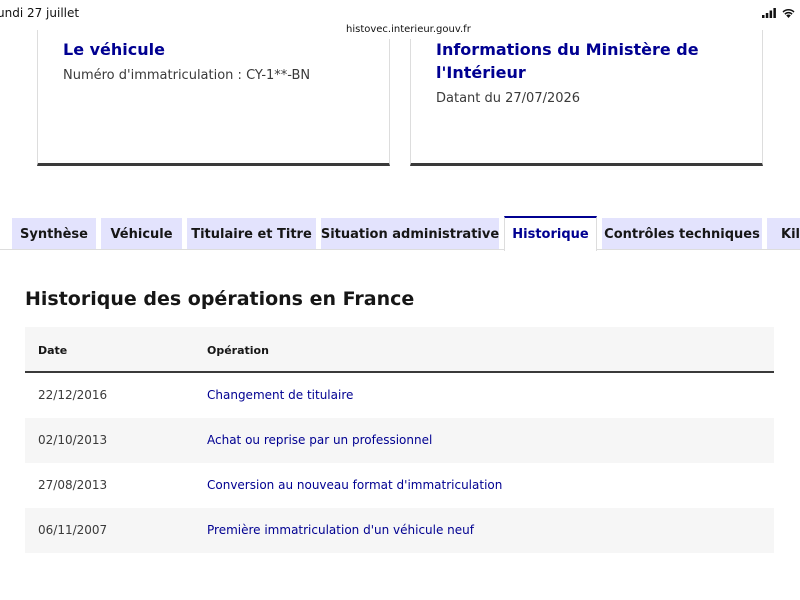 The image size is (800, 600). I want to click on section-title: Historique des opérations en France, so click(220, 299).